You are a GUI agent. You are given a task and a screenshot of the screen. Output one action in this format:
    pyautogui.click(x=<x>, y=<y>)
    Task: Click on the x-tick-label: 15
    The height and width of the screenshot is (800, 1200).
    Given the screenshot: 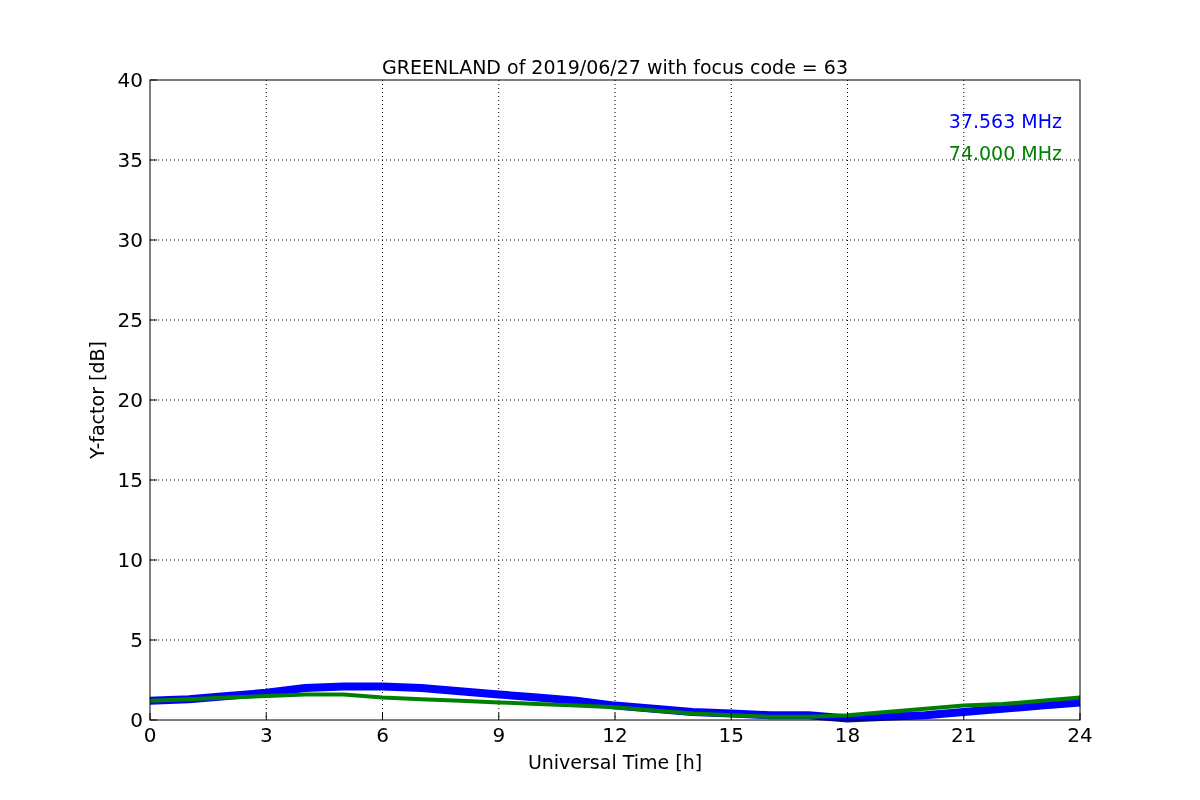 What is the action you would take?
    pyautogui.click(x=731, y=735)
    